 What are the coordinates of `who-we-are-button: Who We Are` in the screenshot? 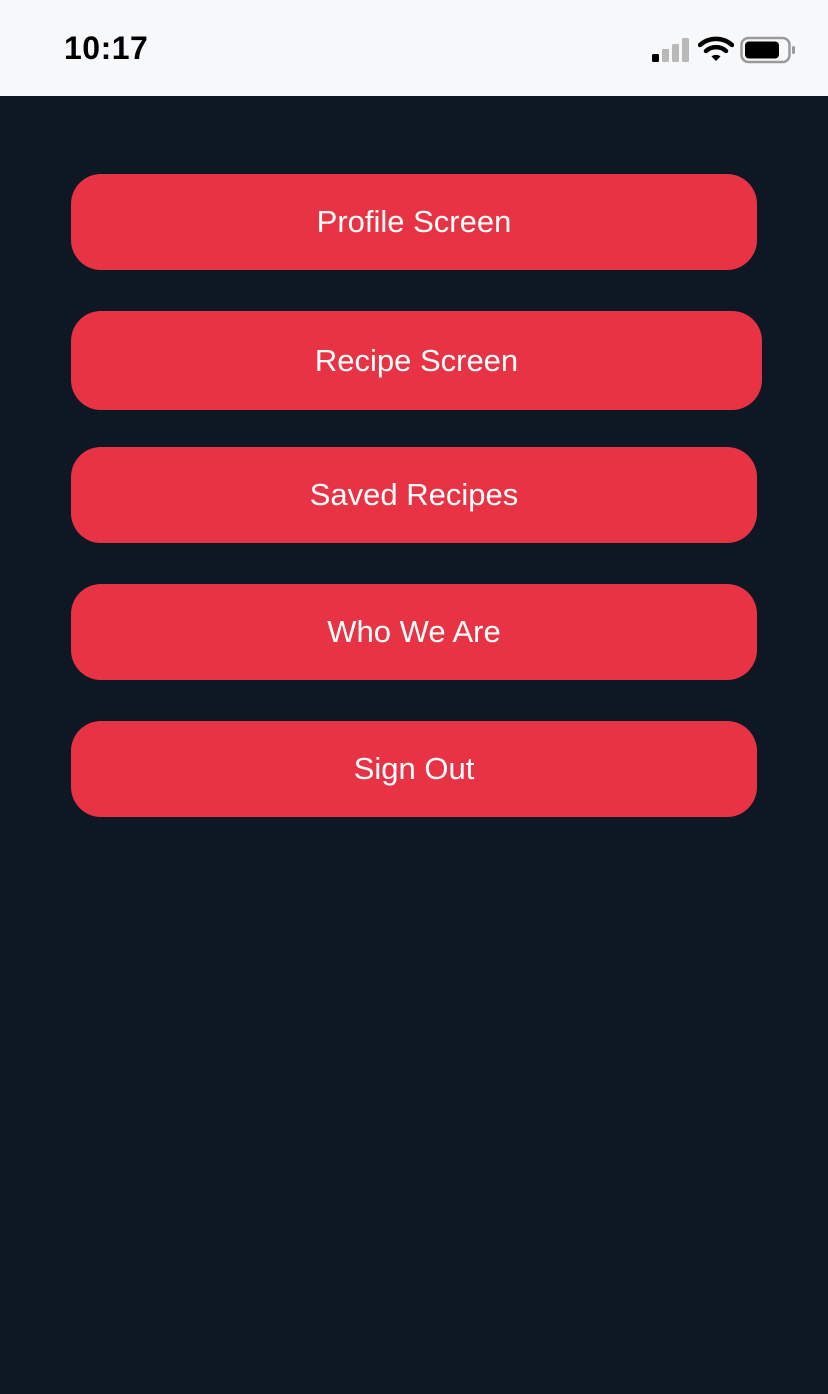 It's located at (414, 632).